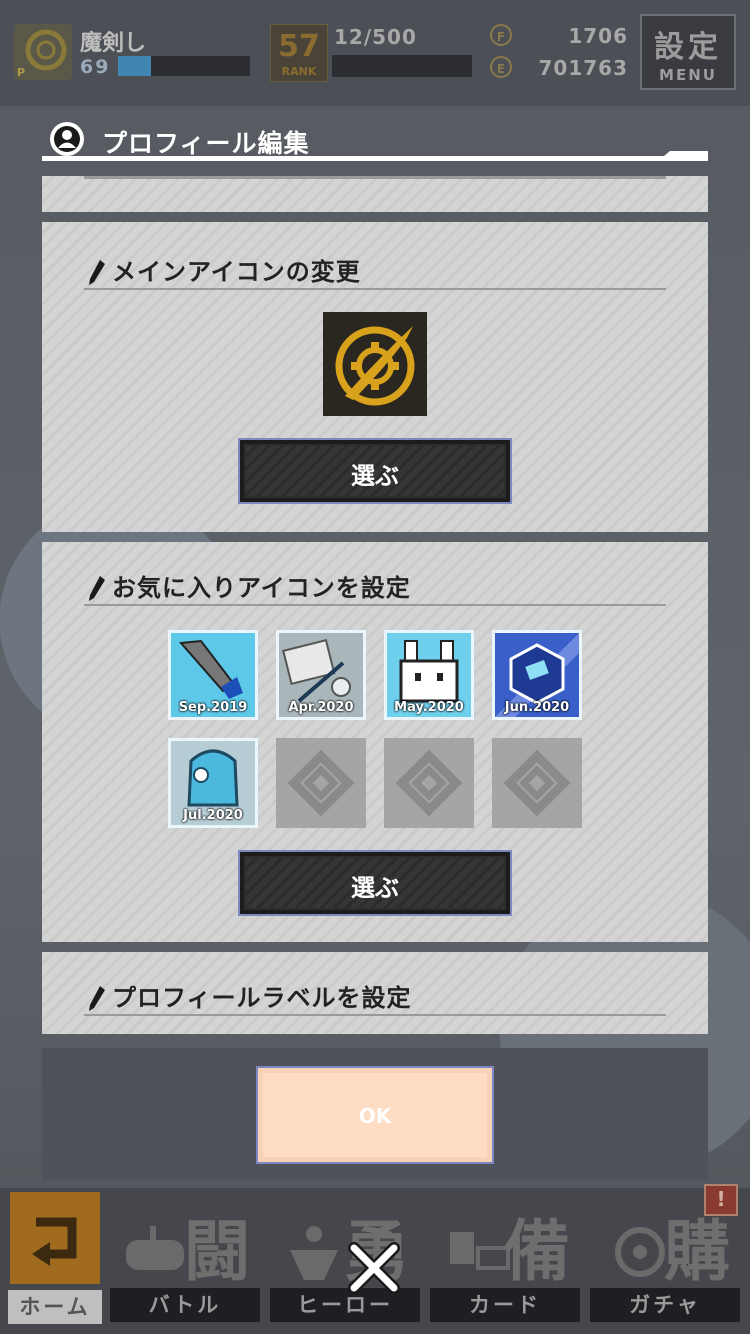 Image resolution: width=750 pixels, height=1334 pixels. What do you see at coordinates (184, 66) in the screenshot?
I see `xp-bar` at bounding box center [184, 66].